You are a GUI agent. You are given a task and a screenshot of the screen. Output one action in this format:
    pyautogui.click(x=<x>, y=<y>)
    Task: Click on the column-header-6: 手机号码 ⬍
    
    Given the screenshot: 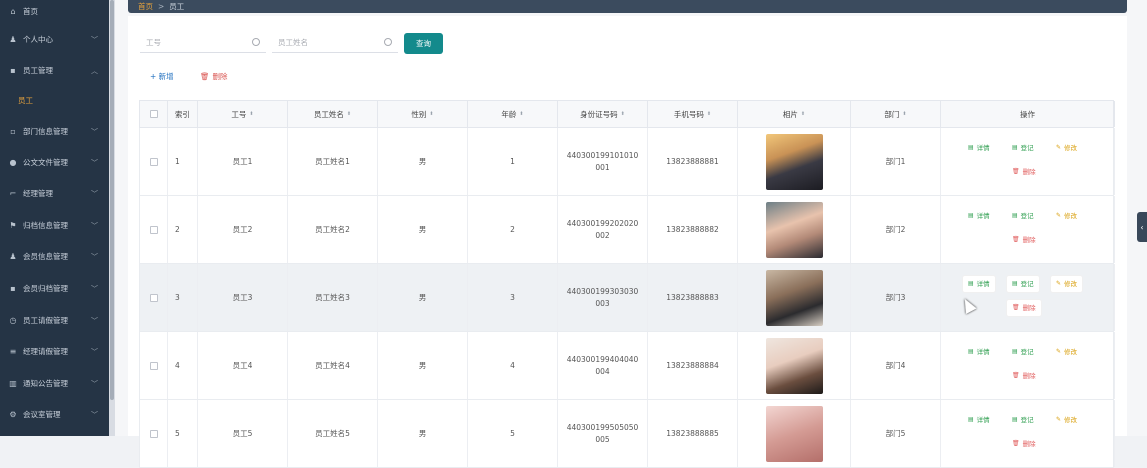 What is the action you would take?
    pyautogui.click(x=693, y=114)
    